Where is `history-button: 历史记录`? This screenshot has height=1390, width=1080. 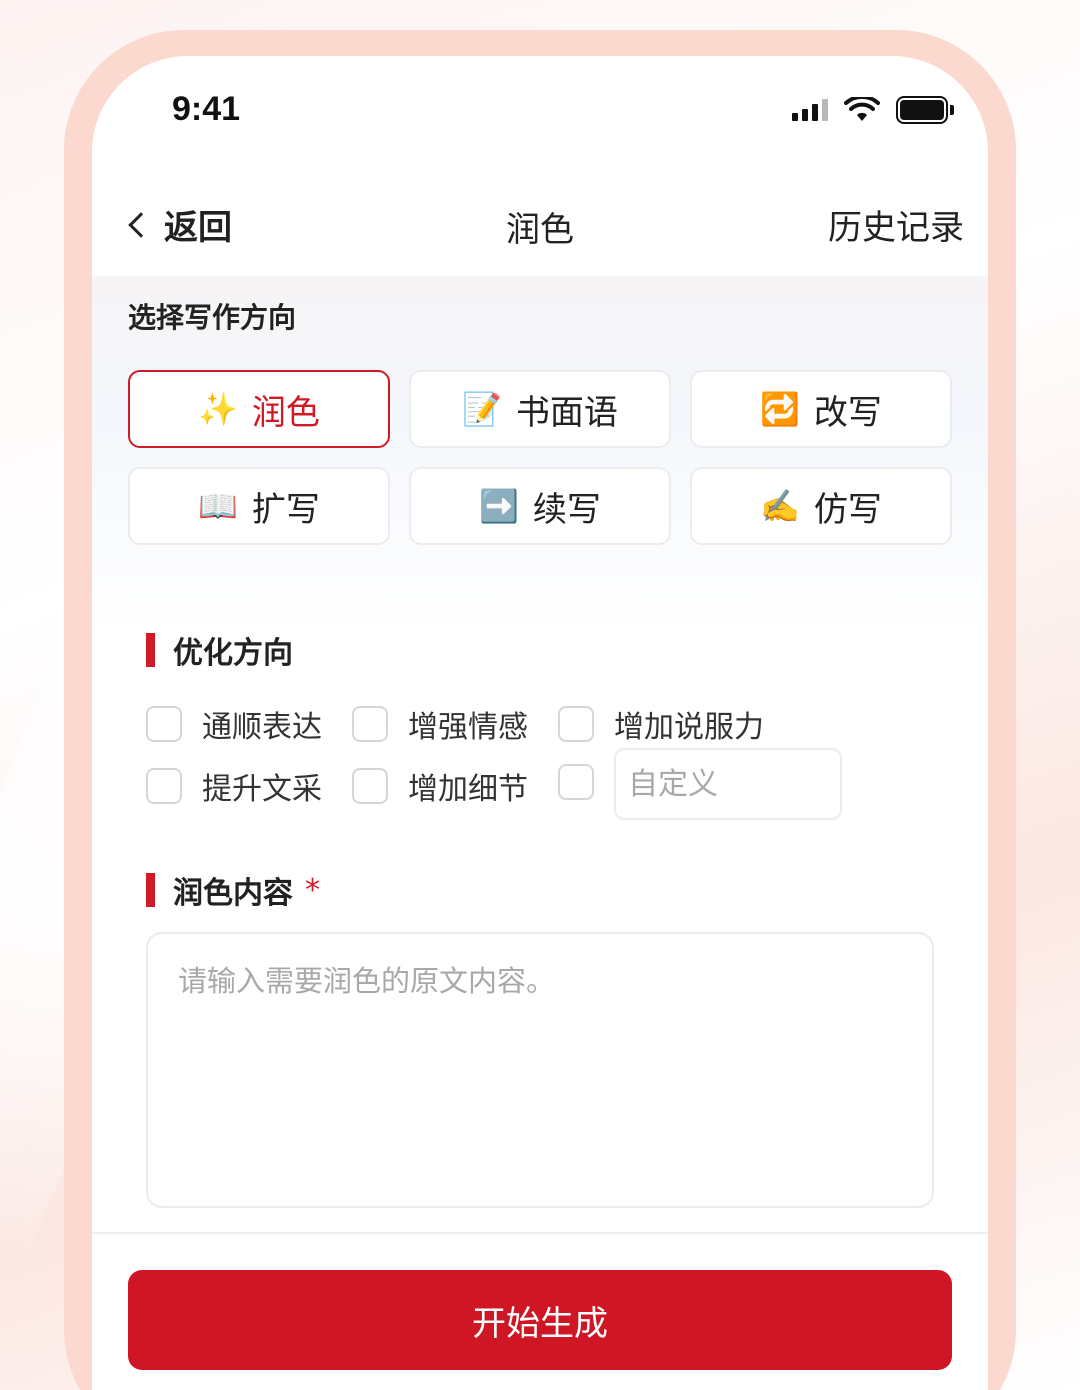 history-button: 历史记录 is located at coordinates (896, 224).